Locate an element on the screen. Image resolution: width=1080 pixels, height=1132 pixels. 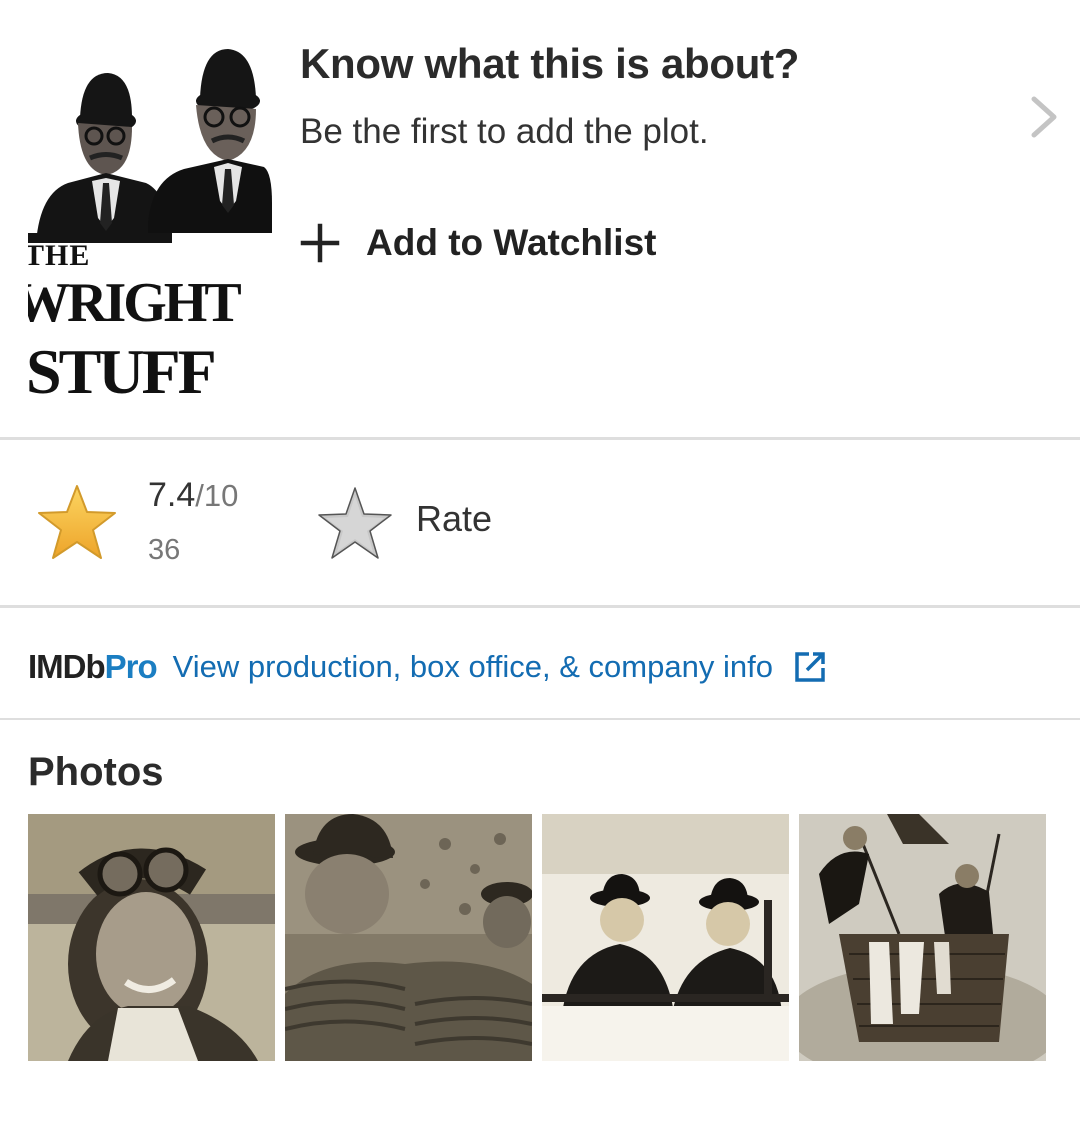
add-to-watchlist-button: Add to Watchlist is located at coordinates (478, 243).